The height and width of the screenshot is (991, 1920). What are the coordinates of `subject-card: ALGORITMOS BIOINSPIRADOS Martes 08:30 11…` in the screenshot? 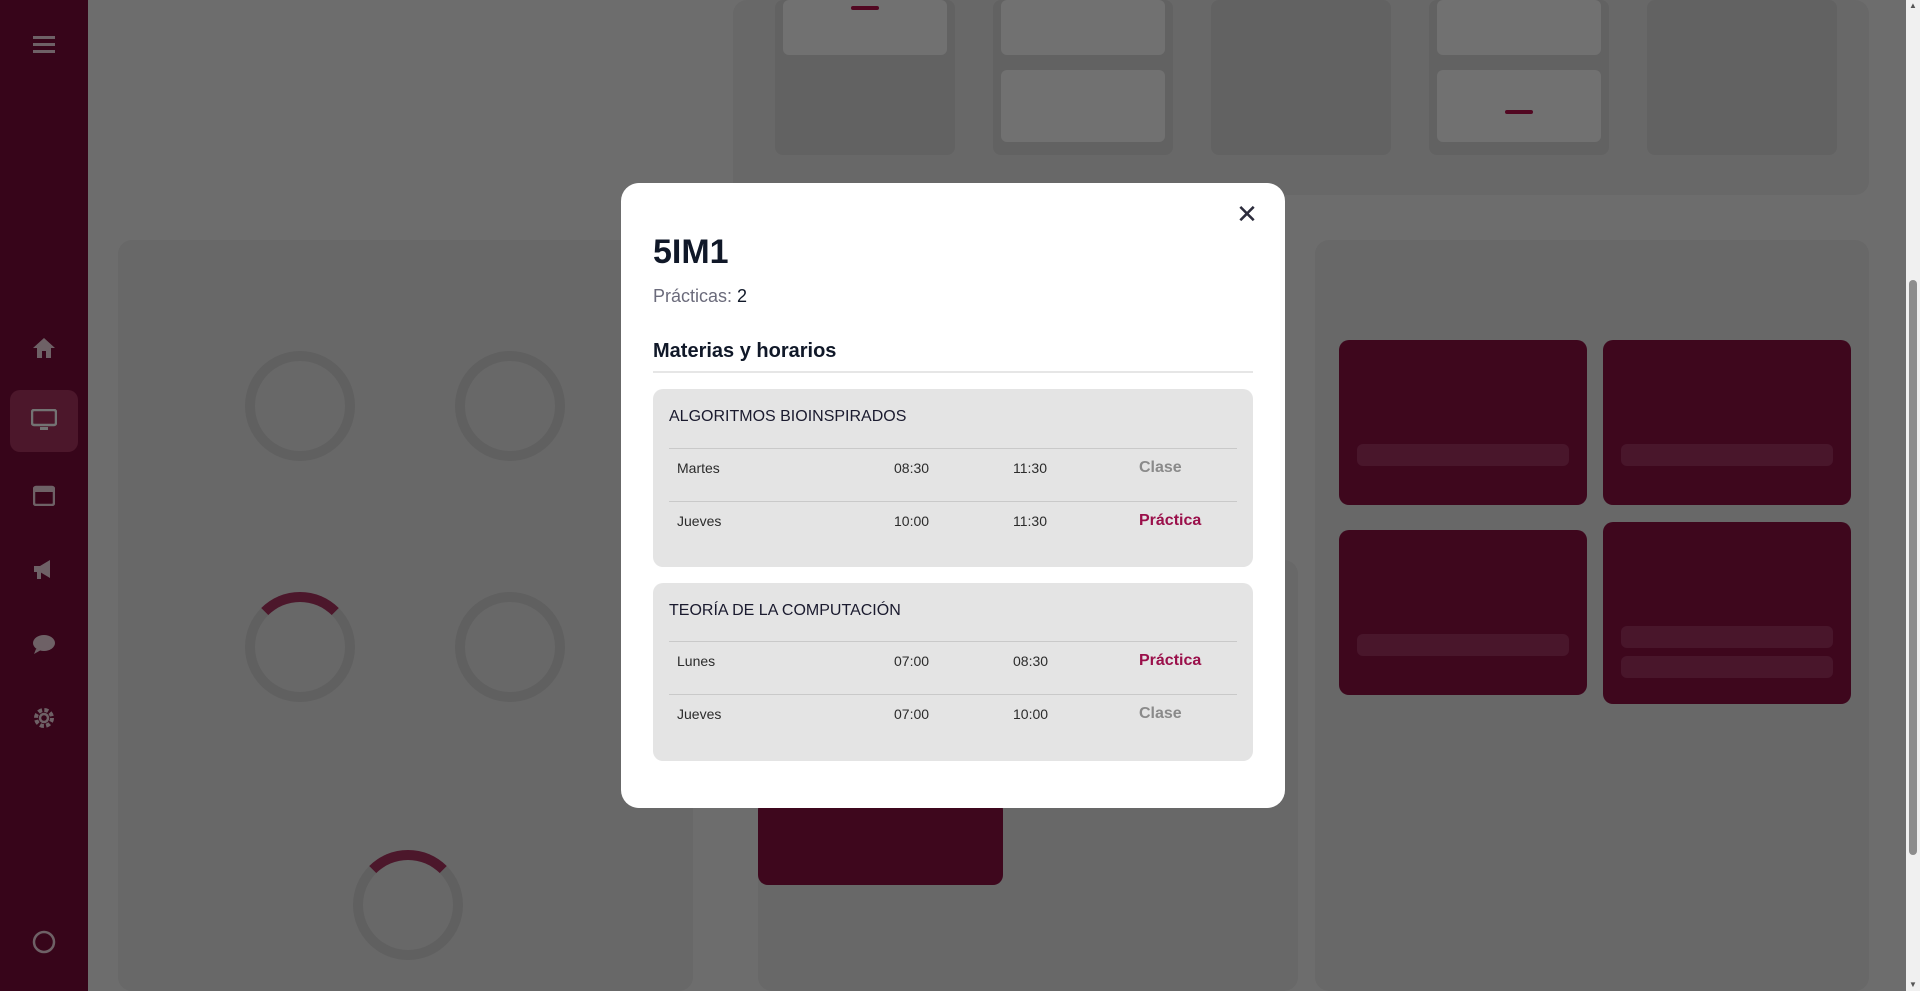 It's located at (953, 478).